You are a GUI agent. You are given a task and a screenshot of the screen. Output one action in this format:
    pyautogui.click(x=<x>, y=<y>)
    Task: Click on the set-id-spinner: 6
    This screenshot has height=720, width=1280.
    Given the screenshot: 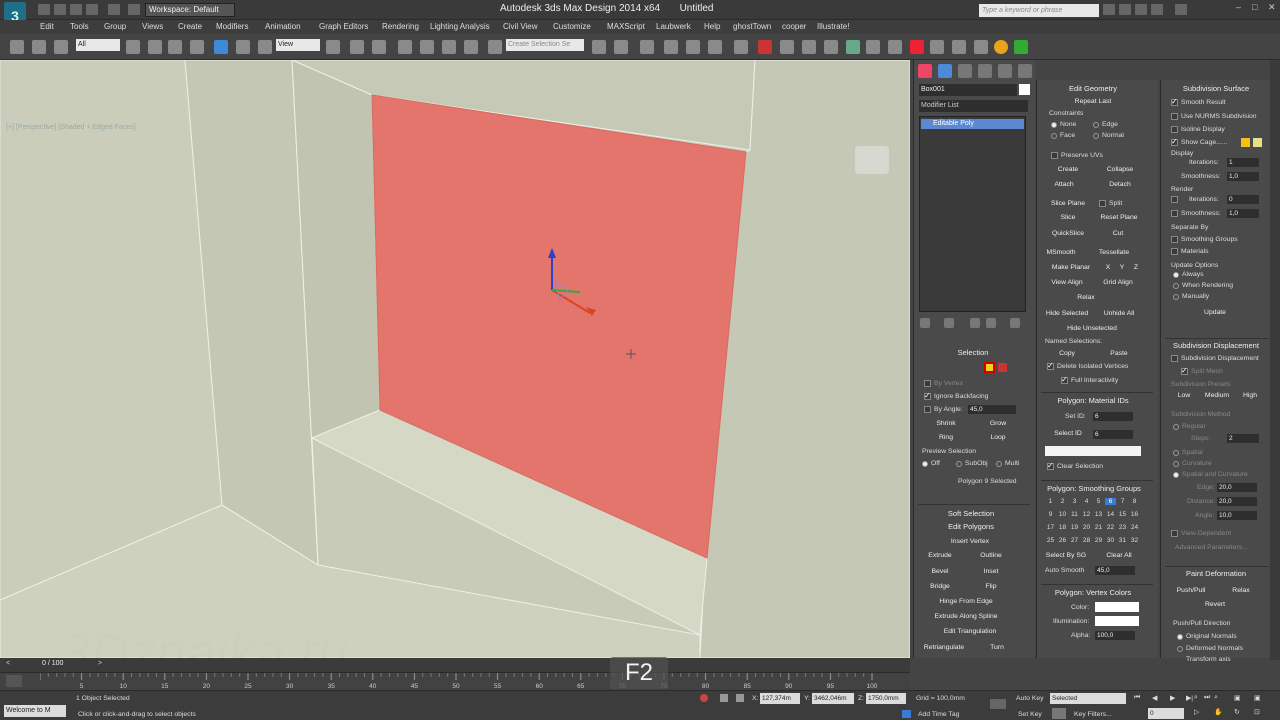 What is the action you would take?
    pyautogui.click(x=1113, y=416)
    